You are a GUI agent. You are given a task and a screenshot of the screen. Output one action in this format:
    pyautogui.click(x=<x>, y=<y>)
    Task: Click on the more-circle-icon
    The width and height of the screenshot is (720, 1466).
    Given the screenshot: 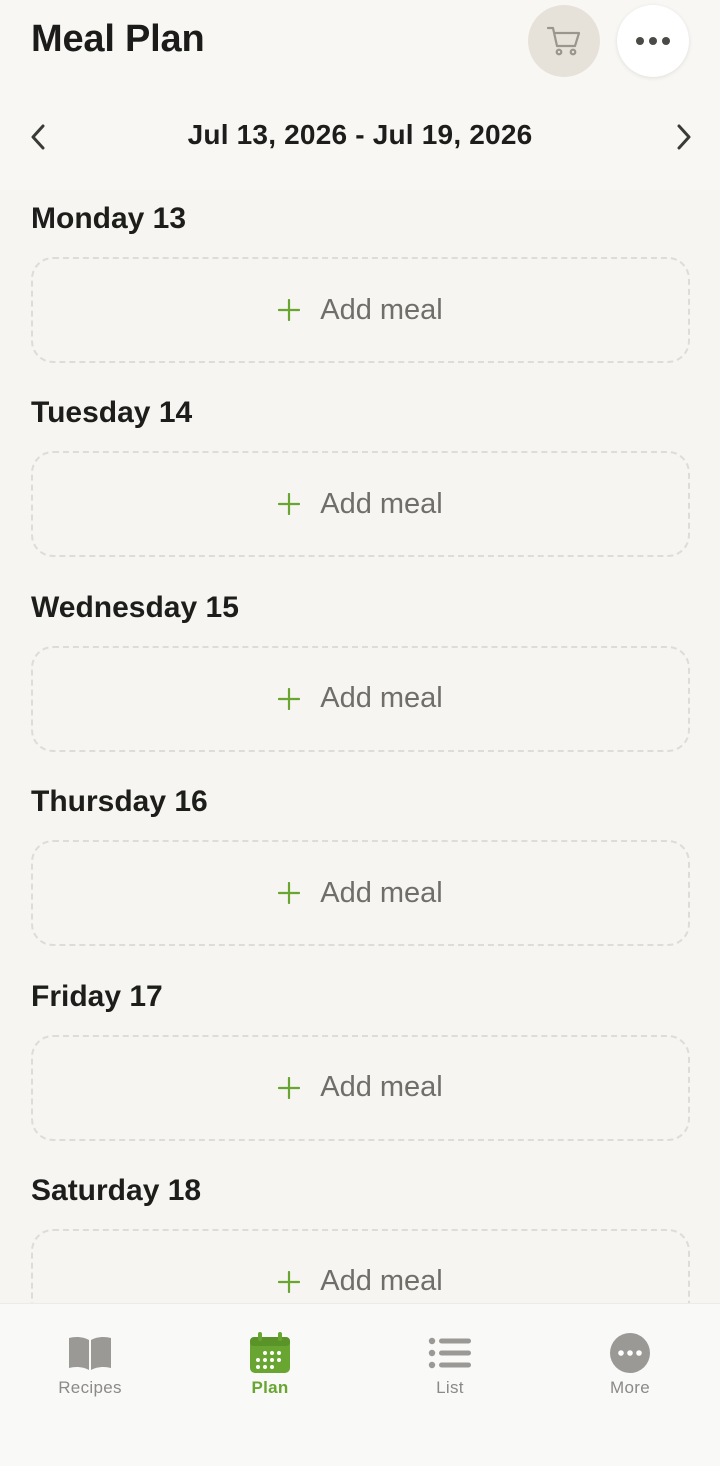 What is the action you would take?
    pyautogui.click(x=630, y=1353)
    